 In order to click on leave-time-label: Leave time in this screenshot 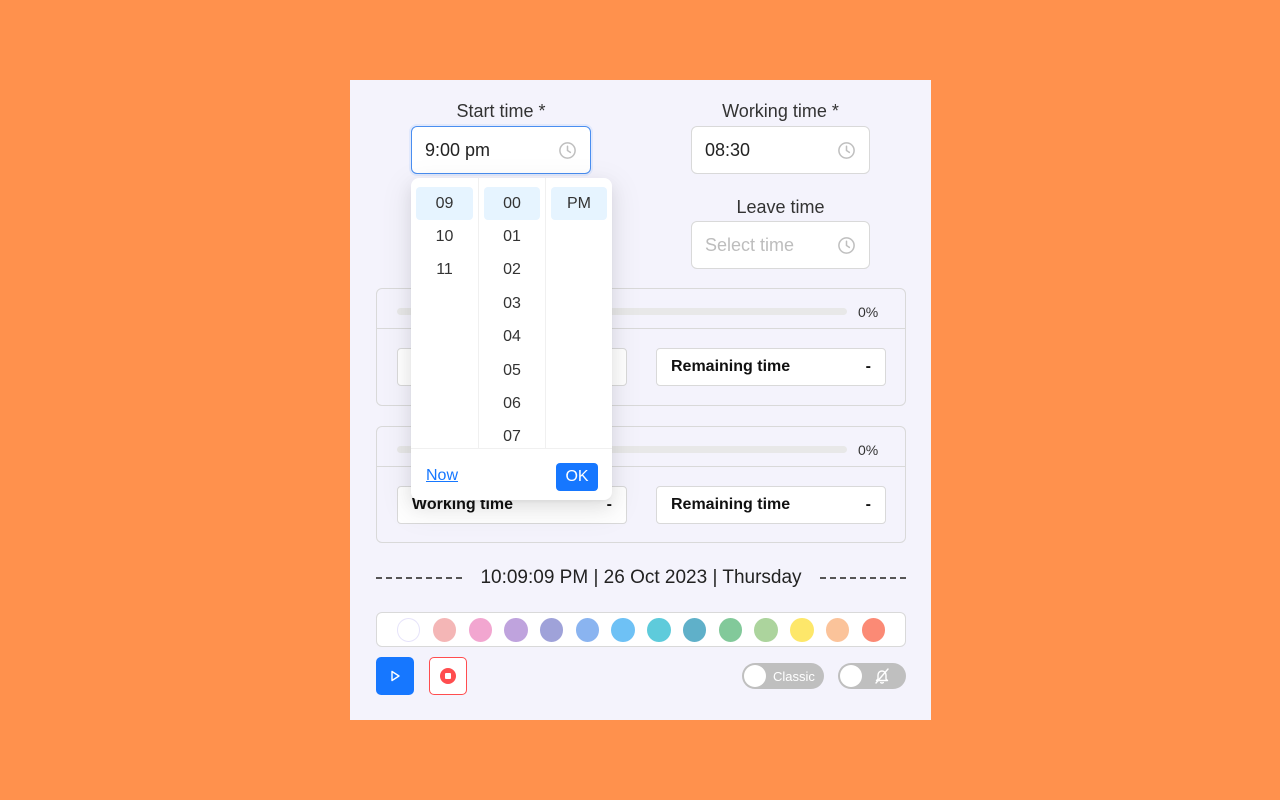, I will do `click(780, 207)`.